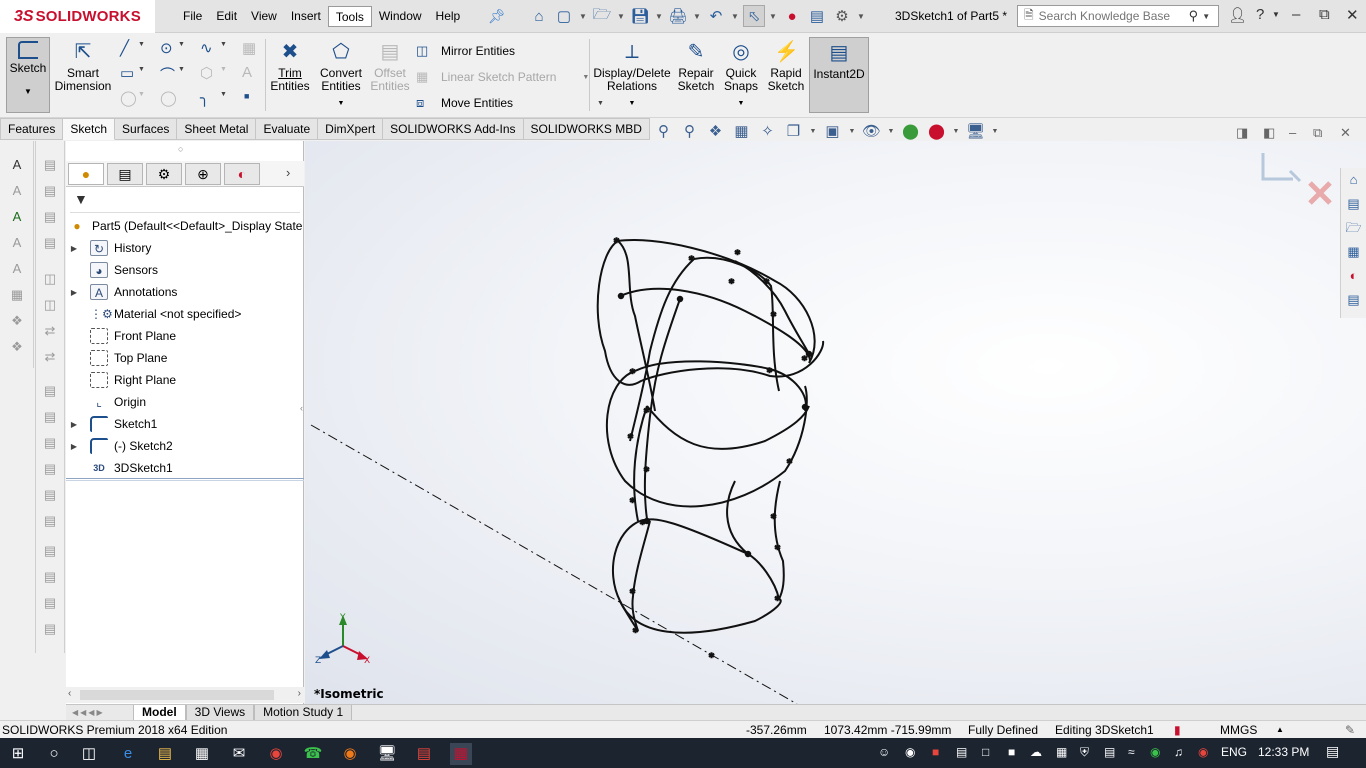  I want to click on tree-item-sketch2: ▶ (-) Sketch2, so click(185, 446).